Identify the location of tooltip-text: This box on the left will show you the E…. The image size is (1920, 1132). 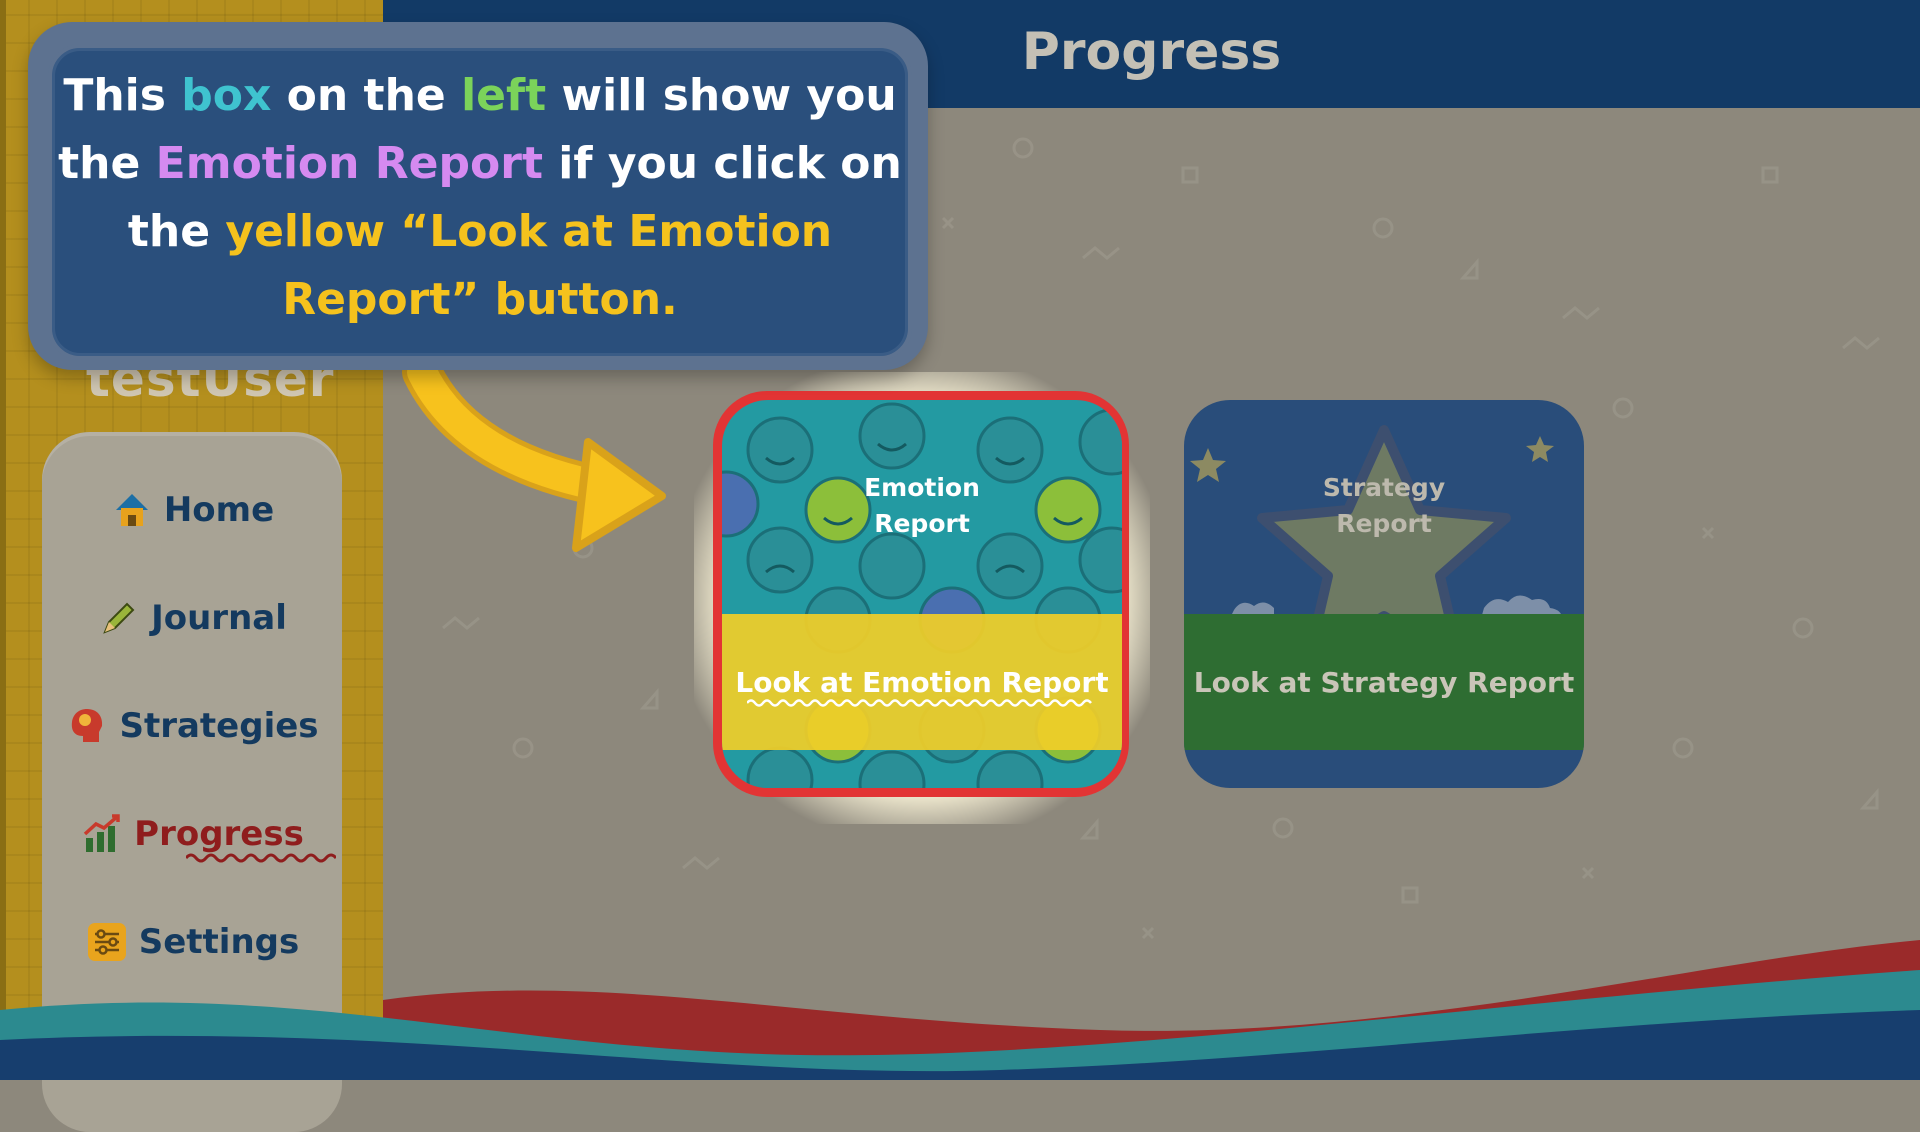
(480, 198).